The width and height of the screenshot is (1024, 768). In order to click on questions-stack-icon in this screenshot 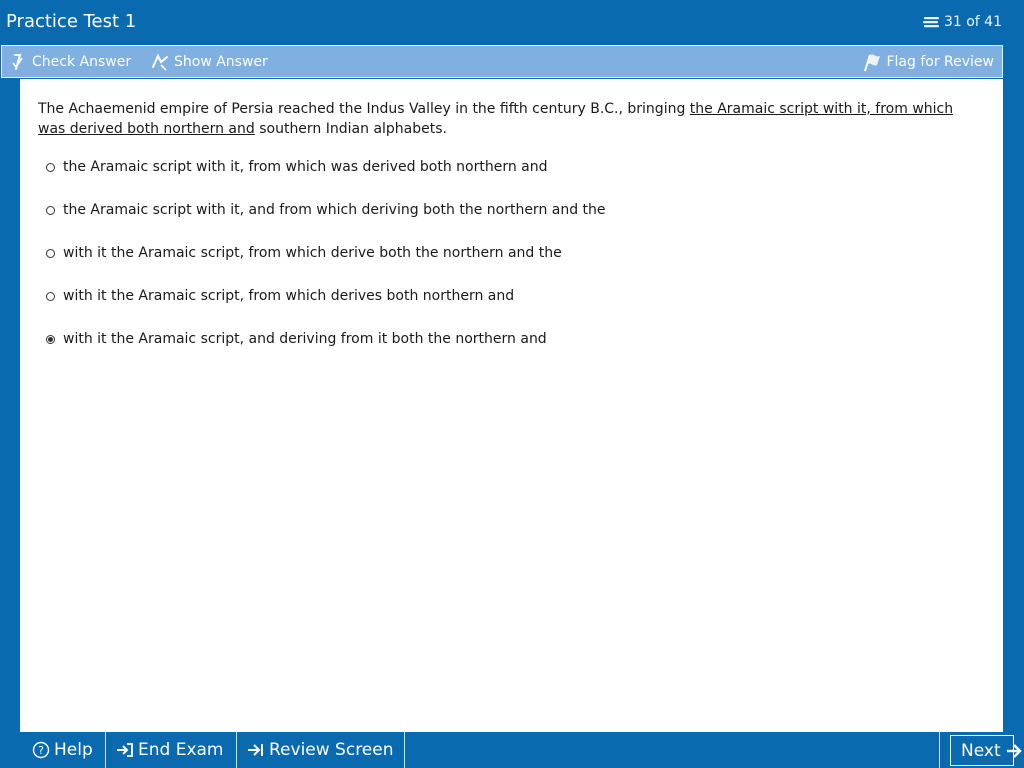, I will do `click(931, 22)`.